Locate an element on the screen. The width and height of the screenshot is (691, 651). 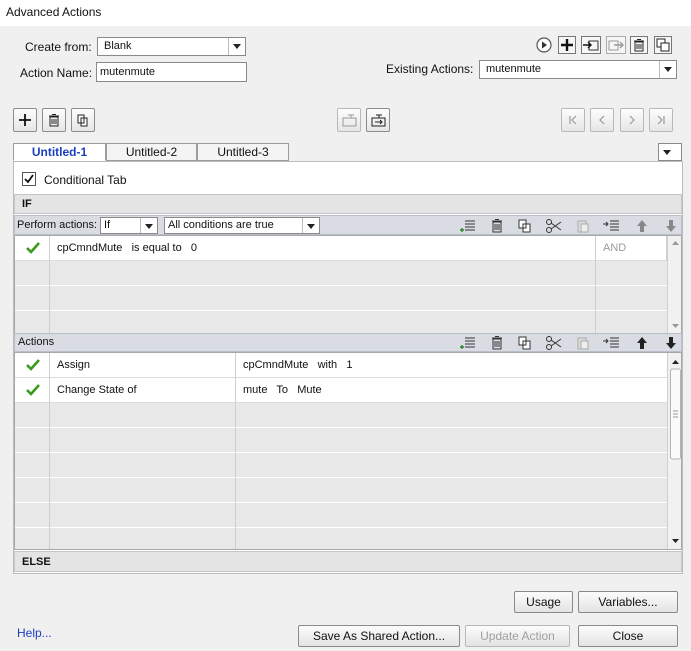
condition-joiner-text: AND is located at coordinates (615, 248).